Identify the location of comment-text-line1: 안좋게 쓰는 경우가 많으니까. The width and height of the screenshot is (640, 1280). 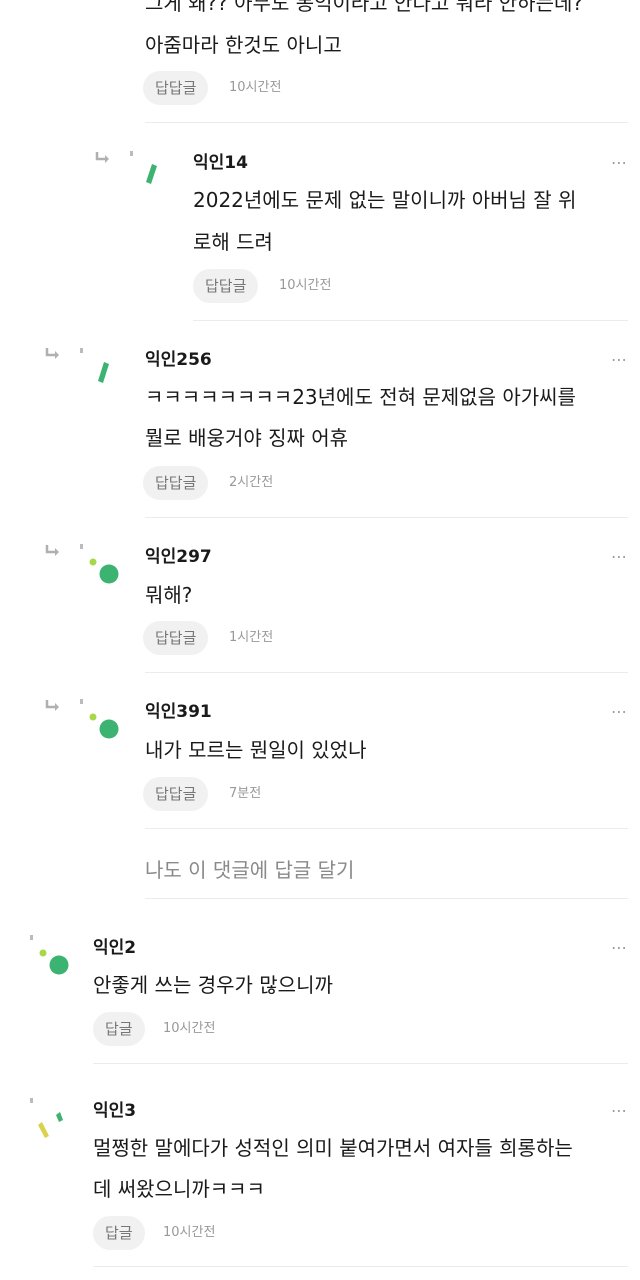
(213, 985).